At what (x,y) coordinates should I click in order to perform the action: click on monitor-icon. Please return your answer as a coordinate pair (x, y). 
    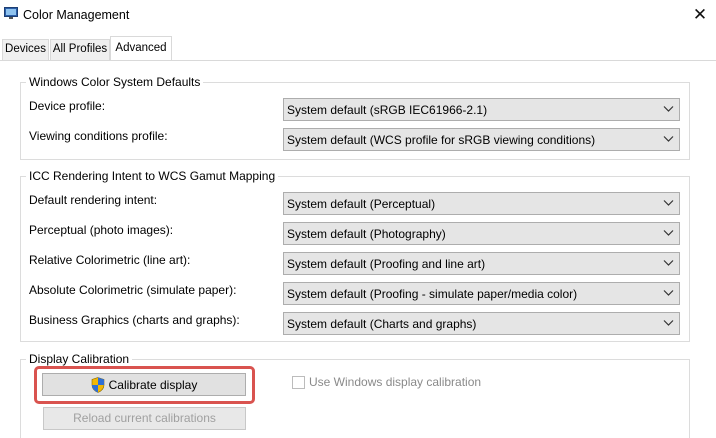
    Looking at the image, I should click on (11, 13).